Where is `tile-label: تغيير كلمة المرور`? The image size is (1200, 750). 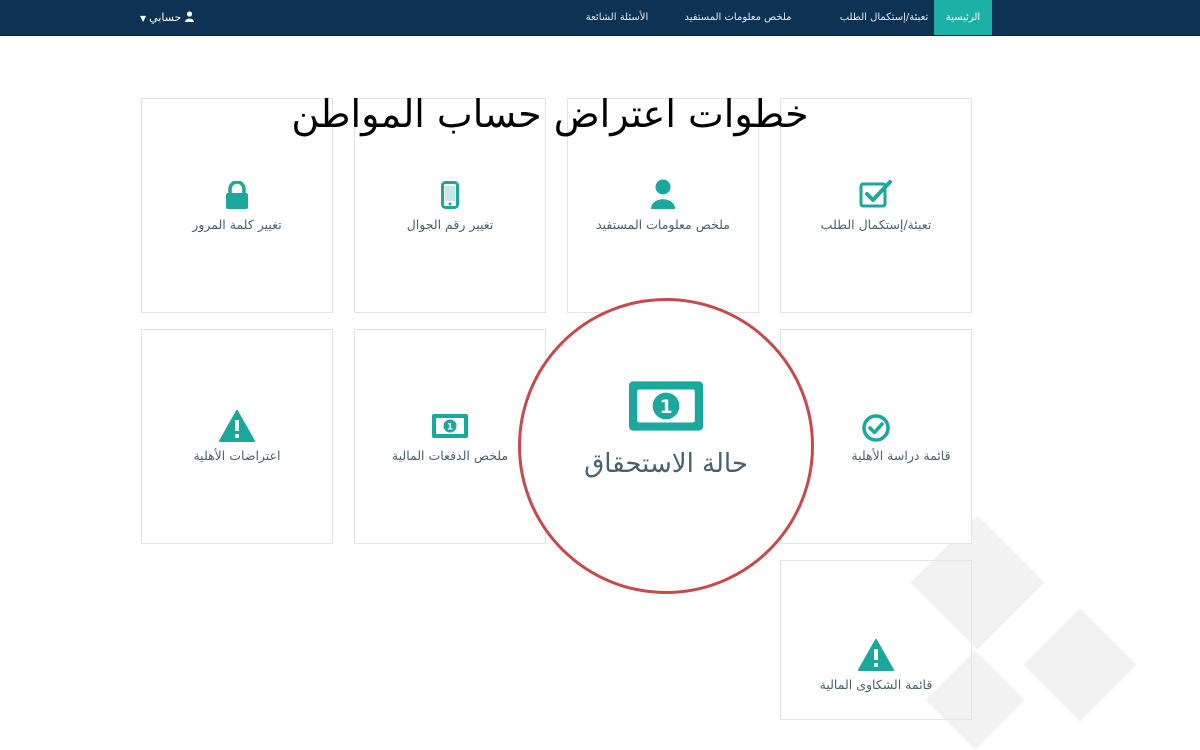 tile-label: تغيير كلمة المرور is located at coordinates (237, 224).